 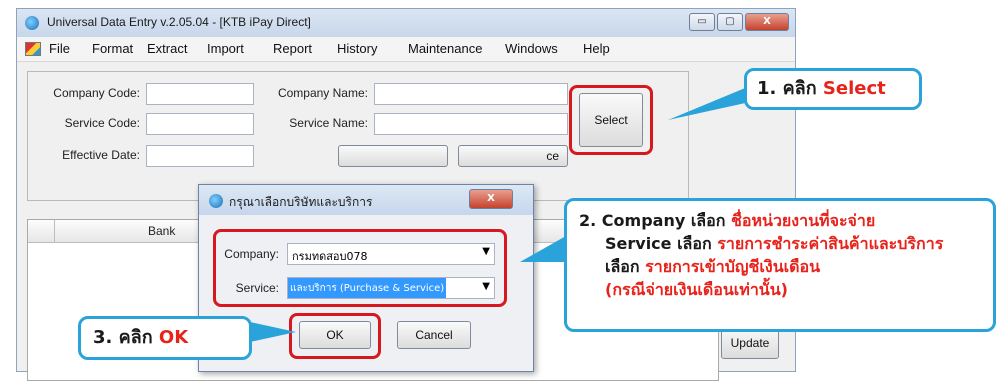 What do you see at coordinates (173, 337) in the screenshot?
I see `callout-step3-highlight: OK` at bounding box center [173, 337].